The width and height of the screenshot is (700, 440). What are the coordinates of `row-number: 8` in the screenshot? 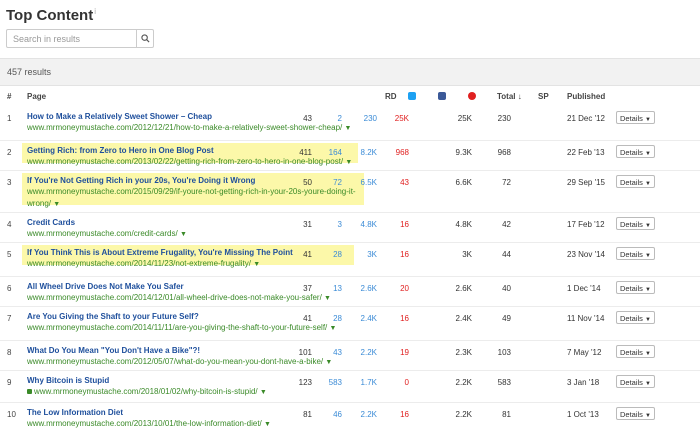 It's located at (9, 352).